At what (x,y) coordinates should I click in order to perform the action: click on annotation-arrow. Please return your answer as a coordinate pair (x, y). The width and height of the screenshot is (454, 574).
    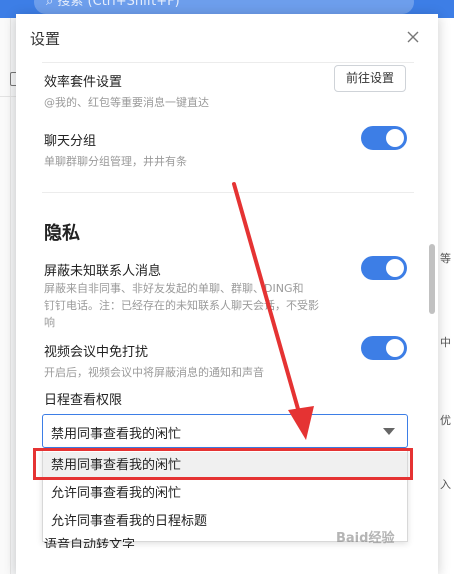
    Looking at the image, I should click on (273, 311).